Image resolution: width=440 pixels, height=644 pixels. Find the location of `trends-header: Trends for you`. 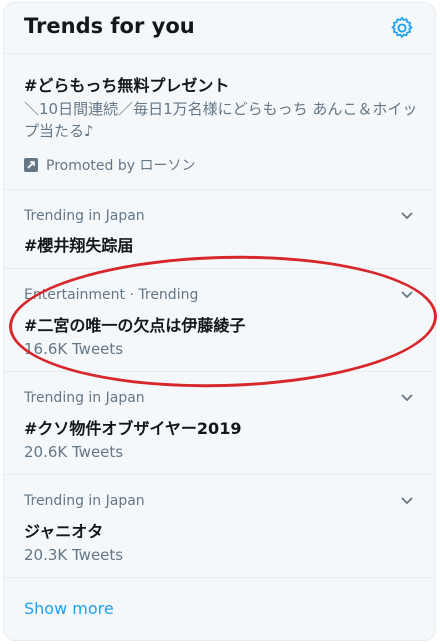

trends-header: Trends for you is located at coordinates (219, 28).